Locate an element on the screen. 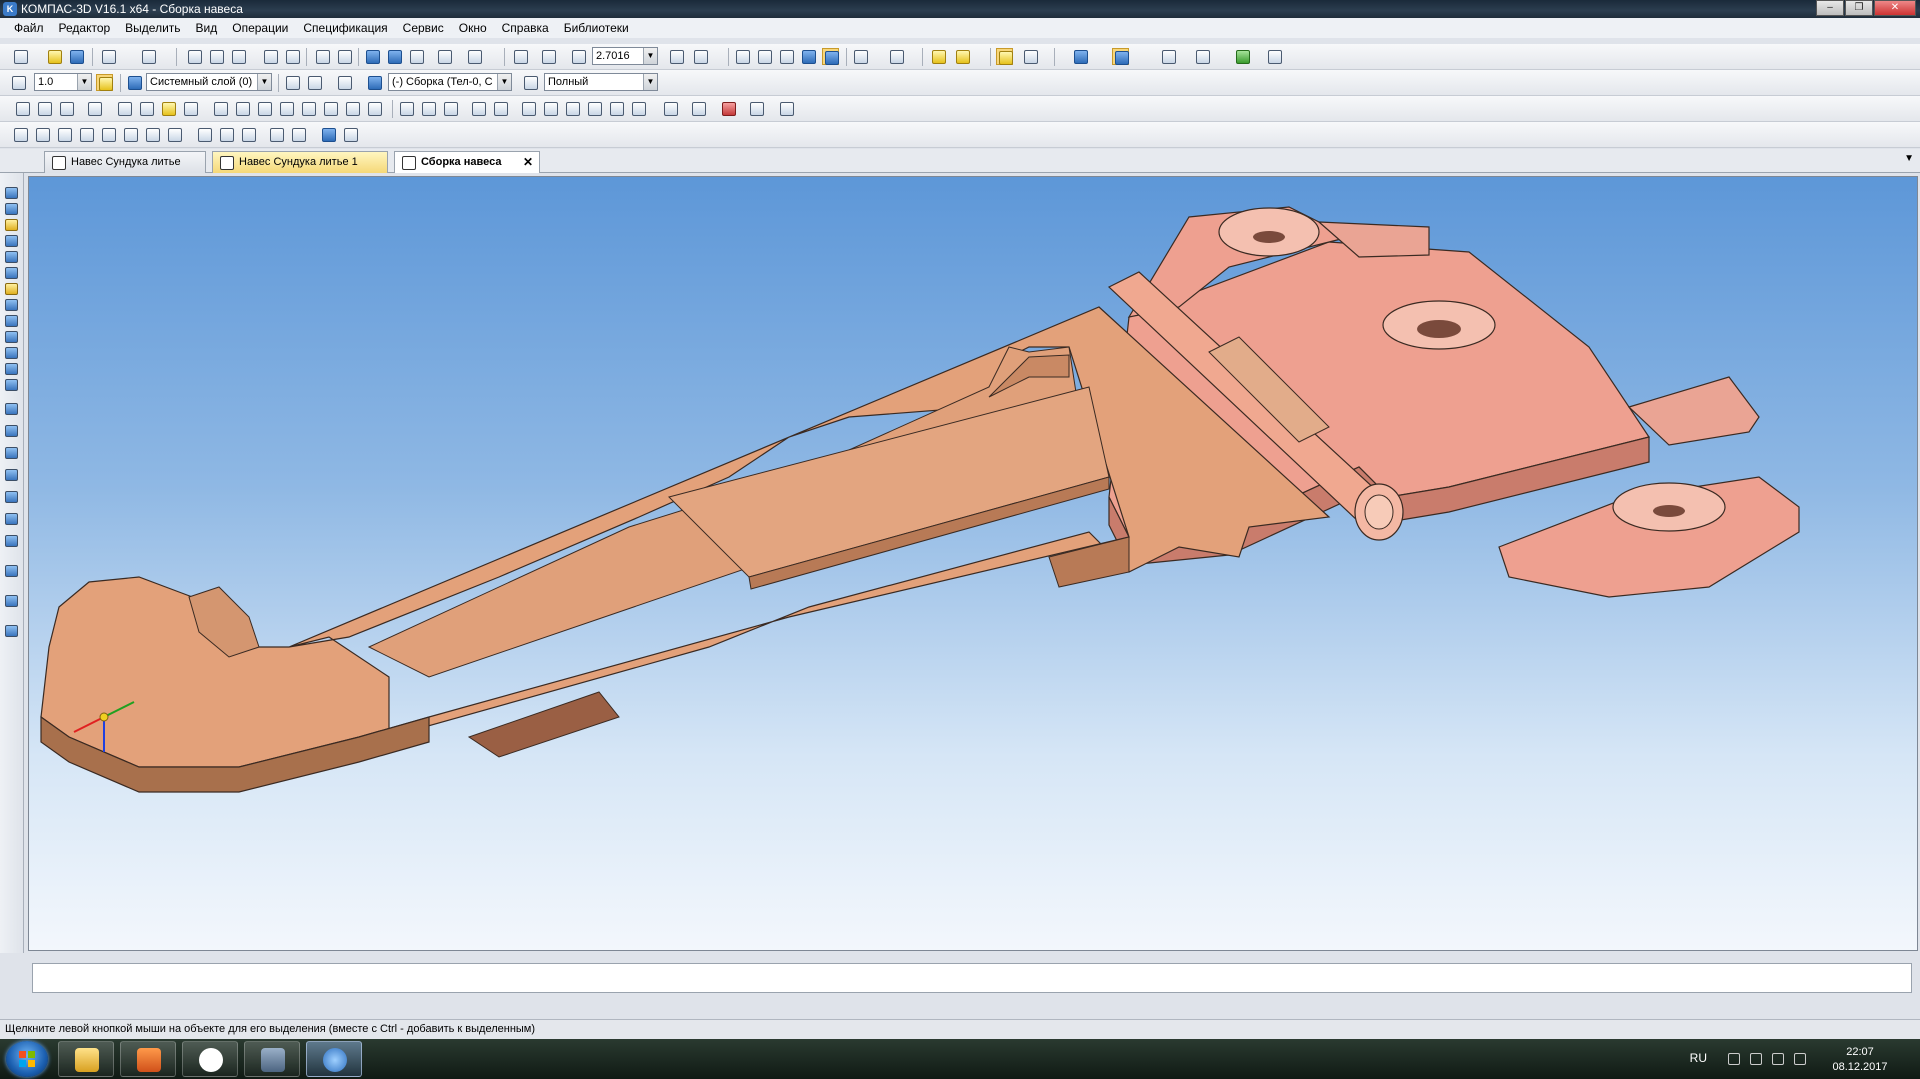 This screenshot has width=1920, height=1079. align-icon is located at coordinates (1202, 56).